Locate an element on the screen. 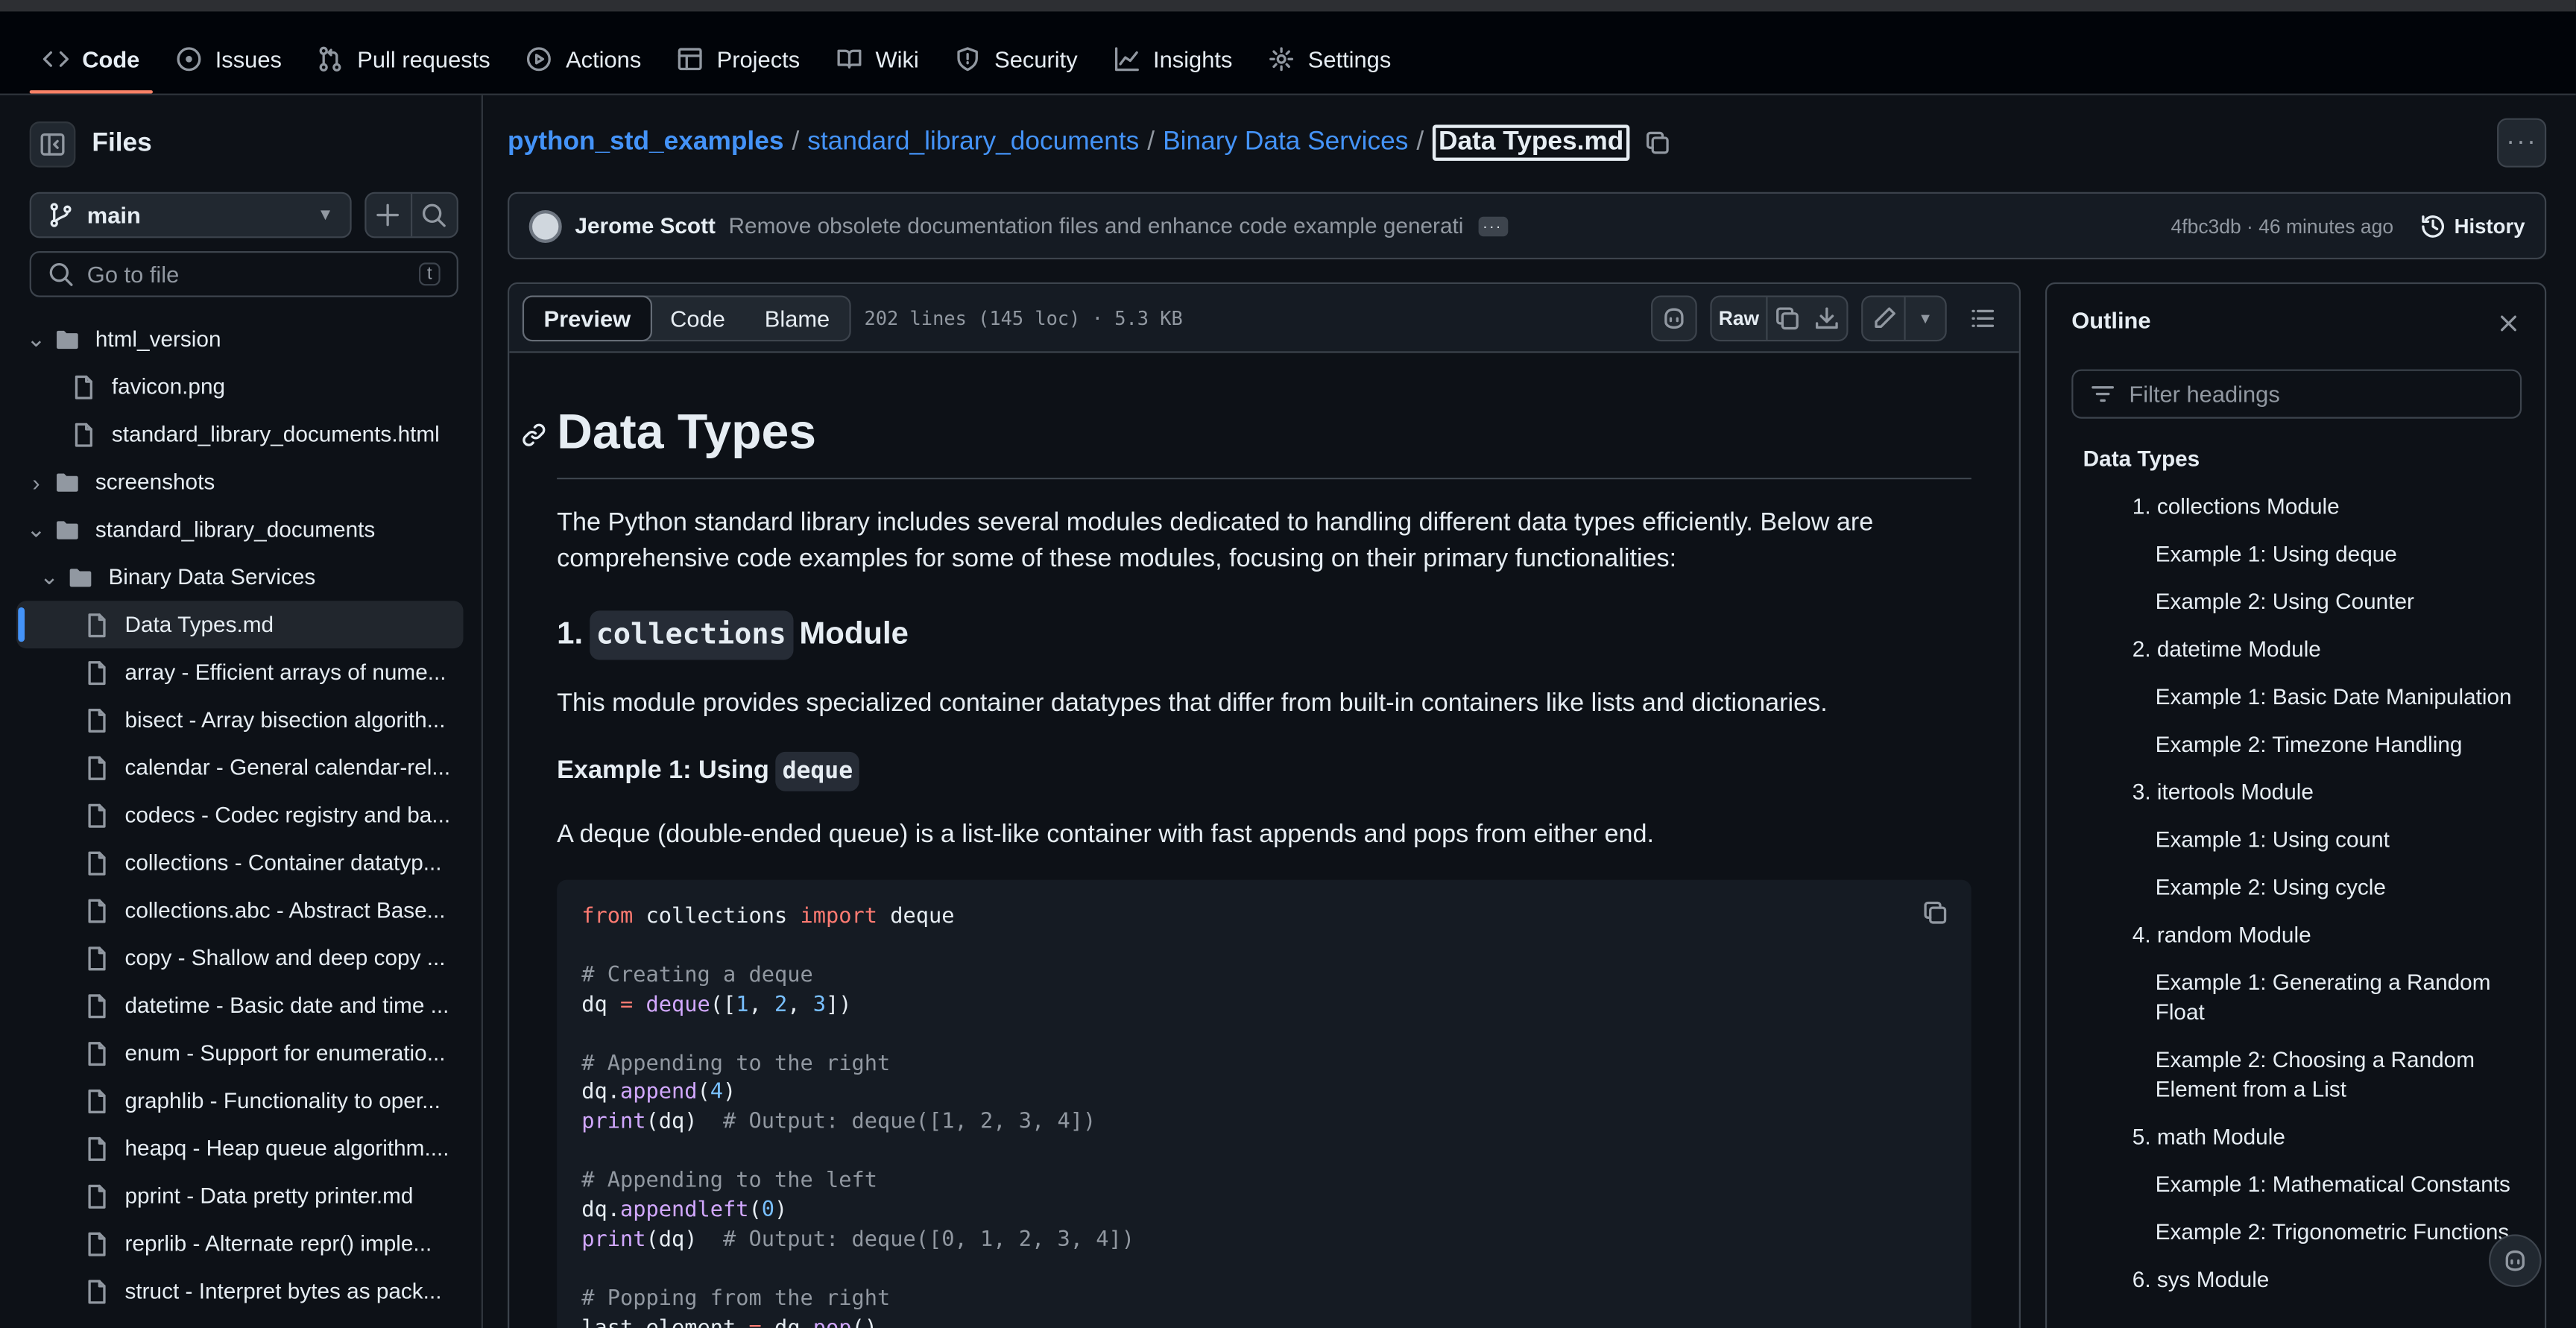  outline-toggle-button is located at coordinates (1983, 317).